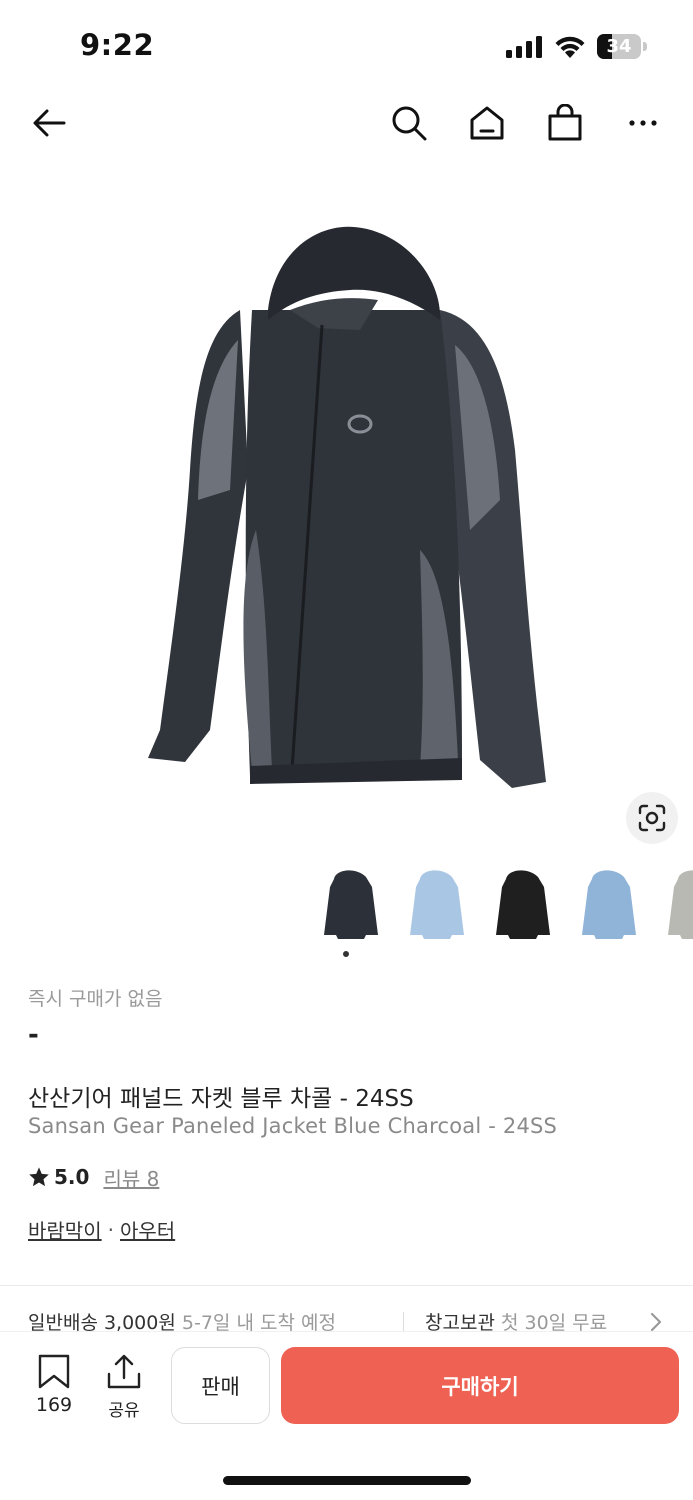 The width and height of the screenshot is (693, 1500). I want to click on bookmark-button: 169, so click(54, 1387).